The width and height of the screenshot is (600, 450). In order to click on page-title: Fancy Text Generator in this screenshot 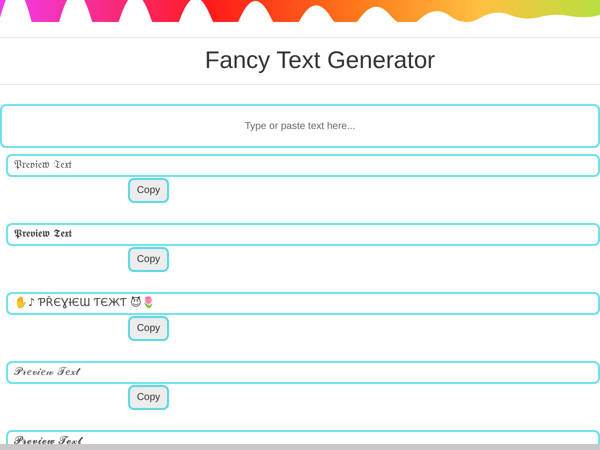, I will do `click(320, 61)`.